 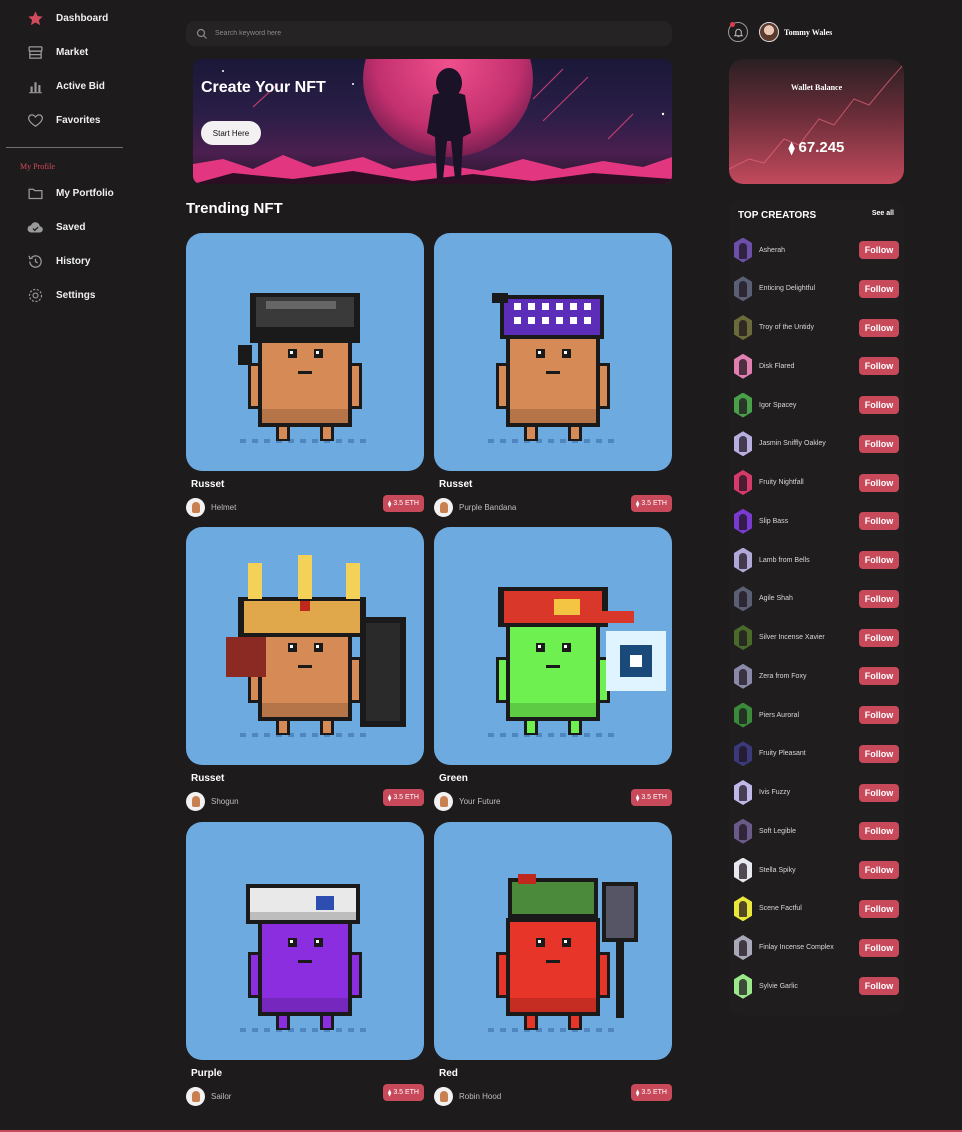 What do you see at coordinates (809, 250) in the screenshot?
I see `creator-name: Asherah` at bounding box center [809, 250].